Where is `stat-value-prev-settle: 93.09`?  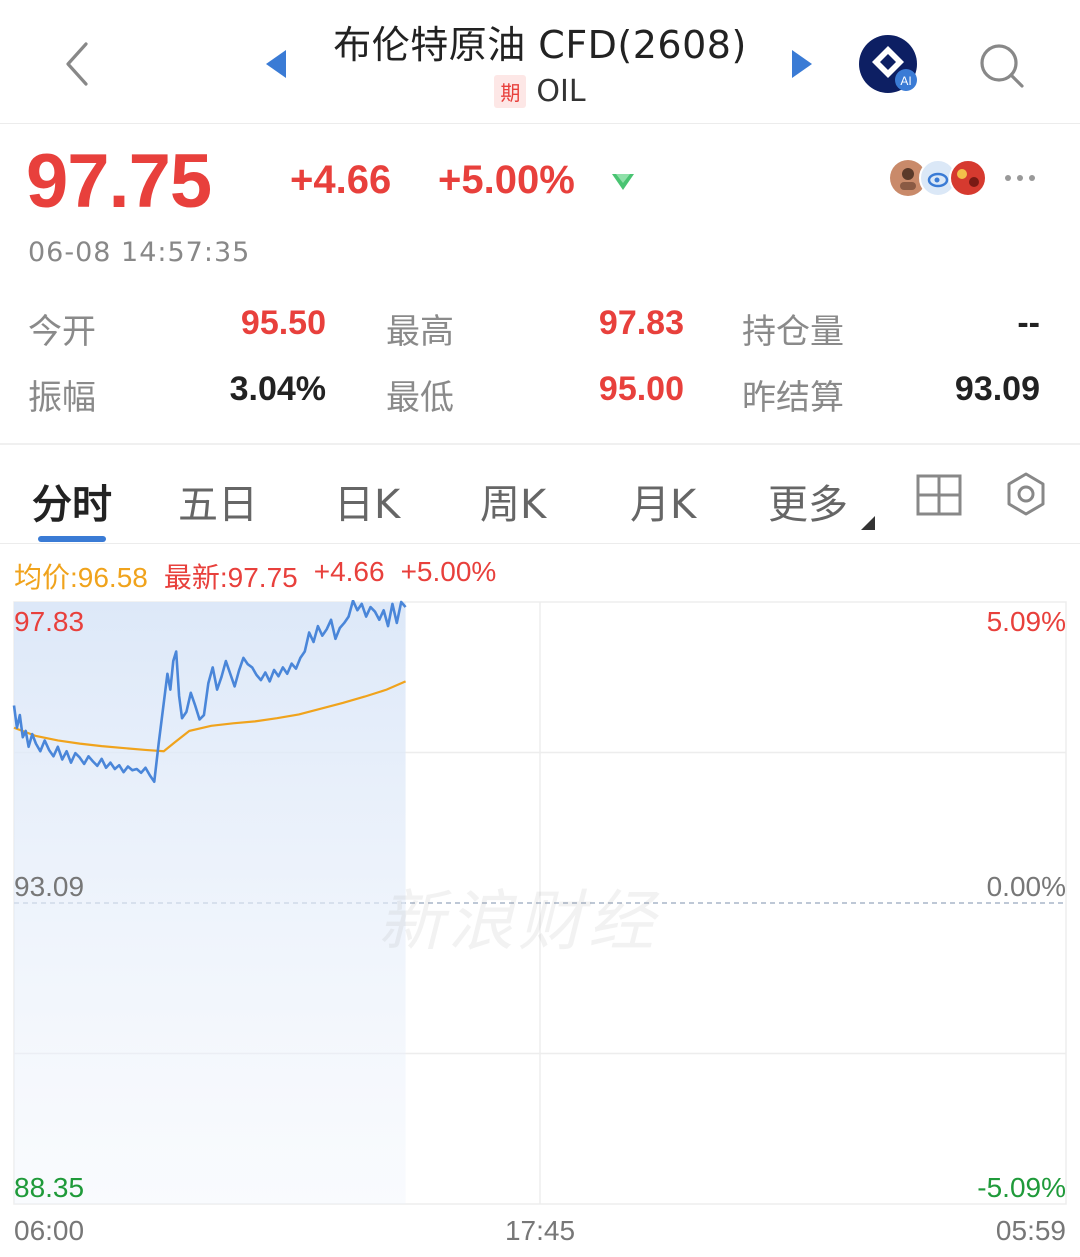
stat-value-prev-settle: 93.09 is located at coordinates (997, 389).